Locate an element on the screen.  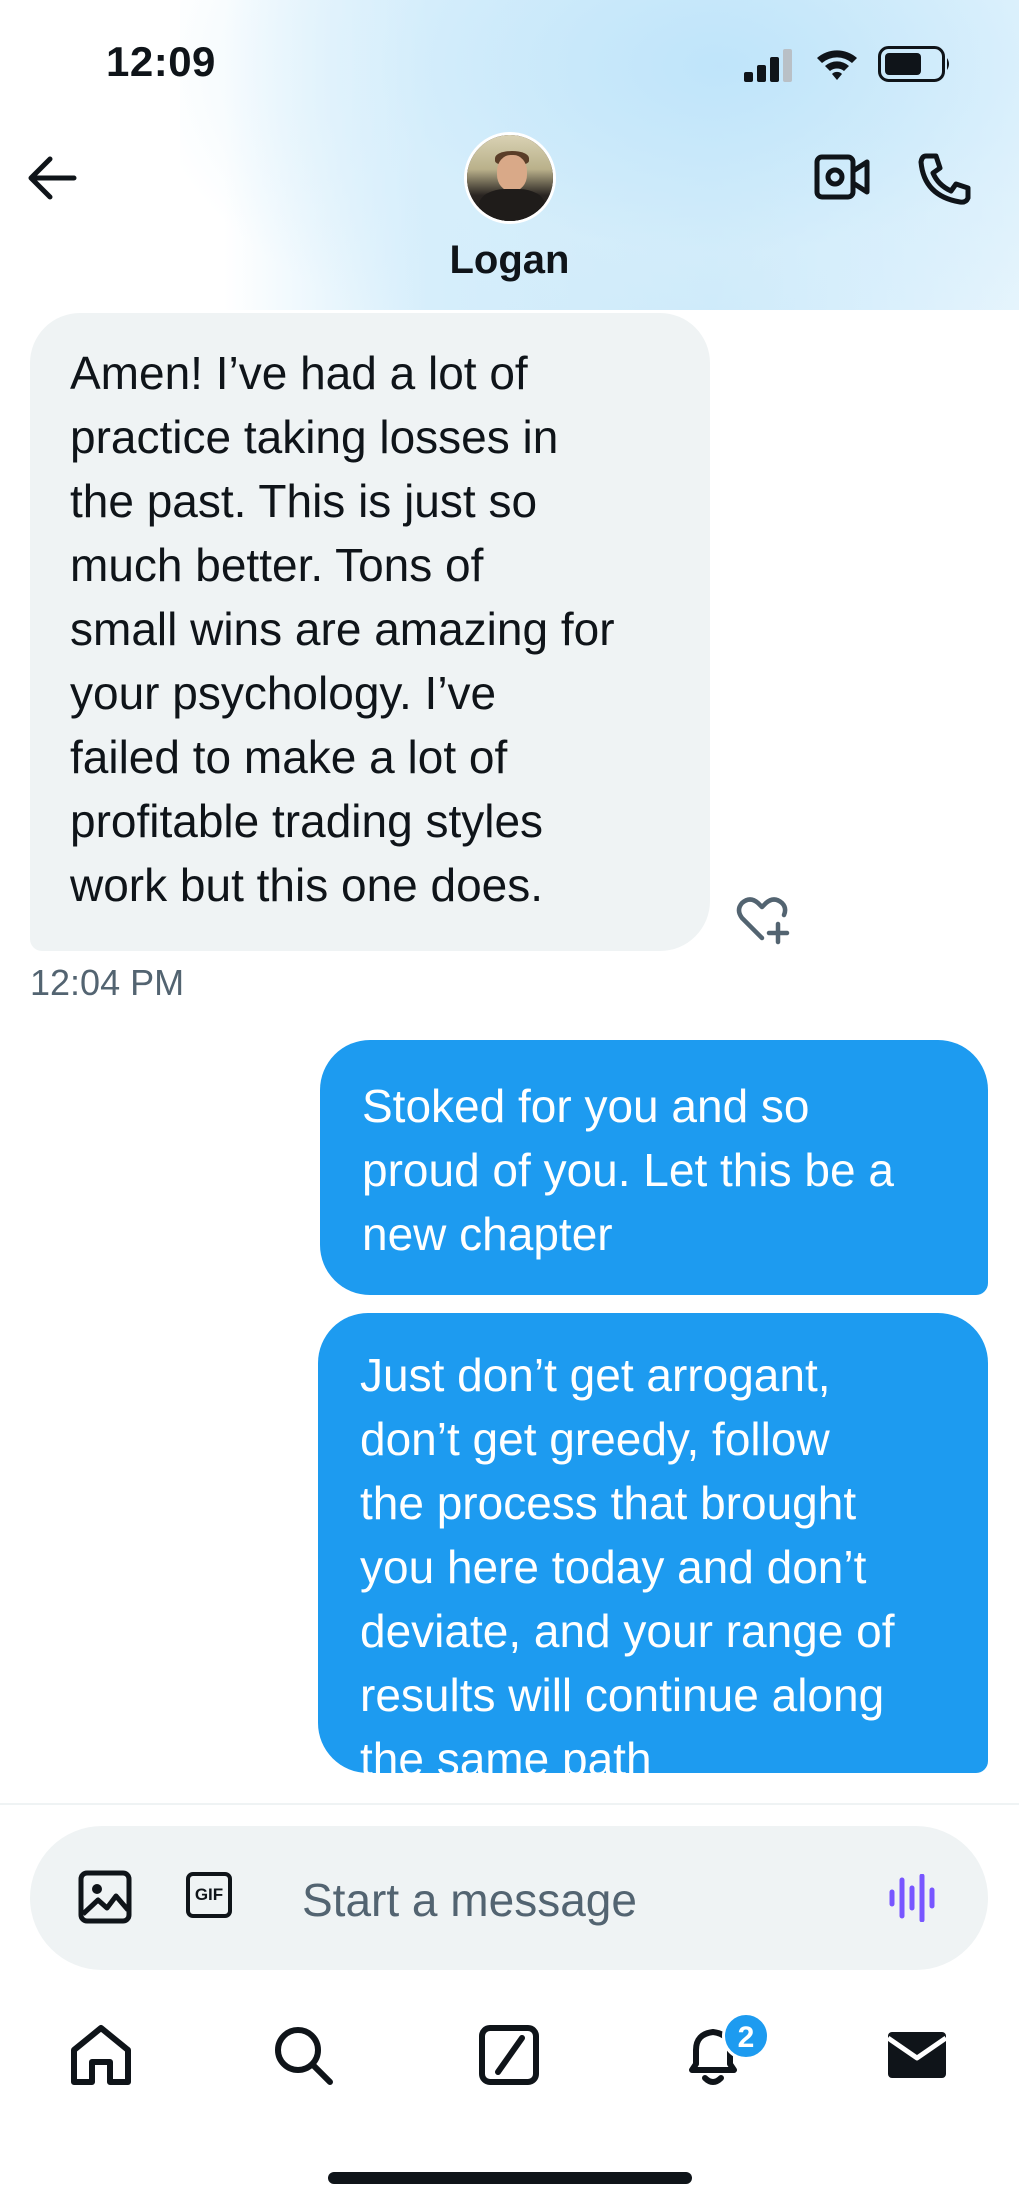
voice-message-icon is located at coordinates (913, 1898).